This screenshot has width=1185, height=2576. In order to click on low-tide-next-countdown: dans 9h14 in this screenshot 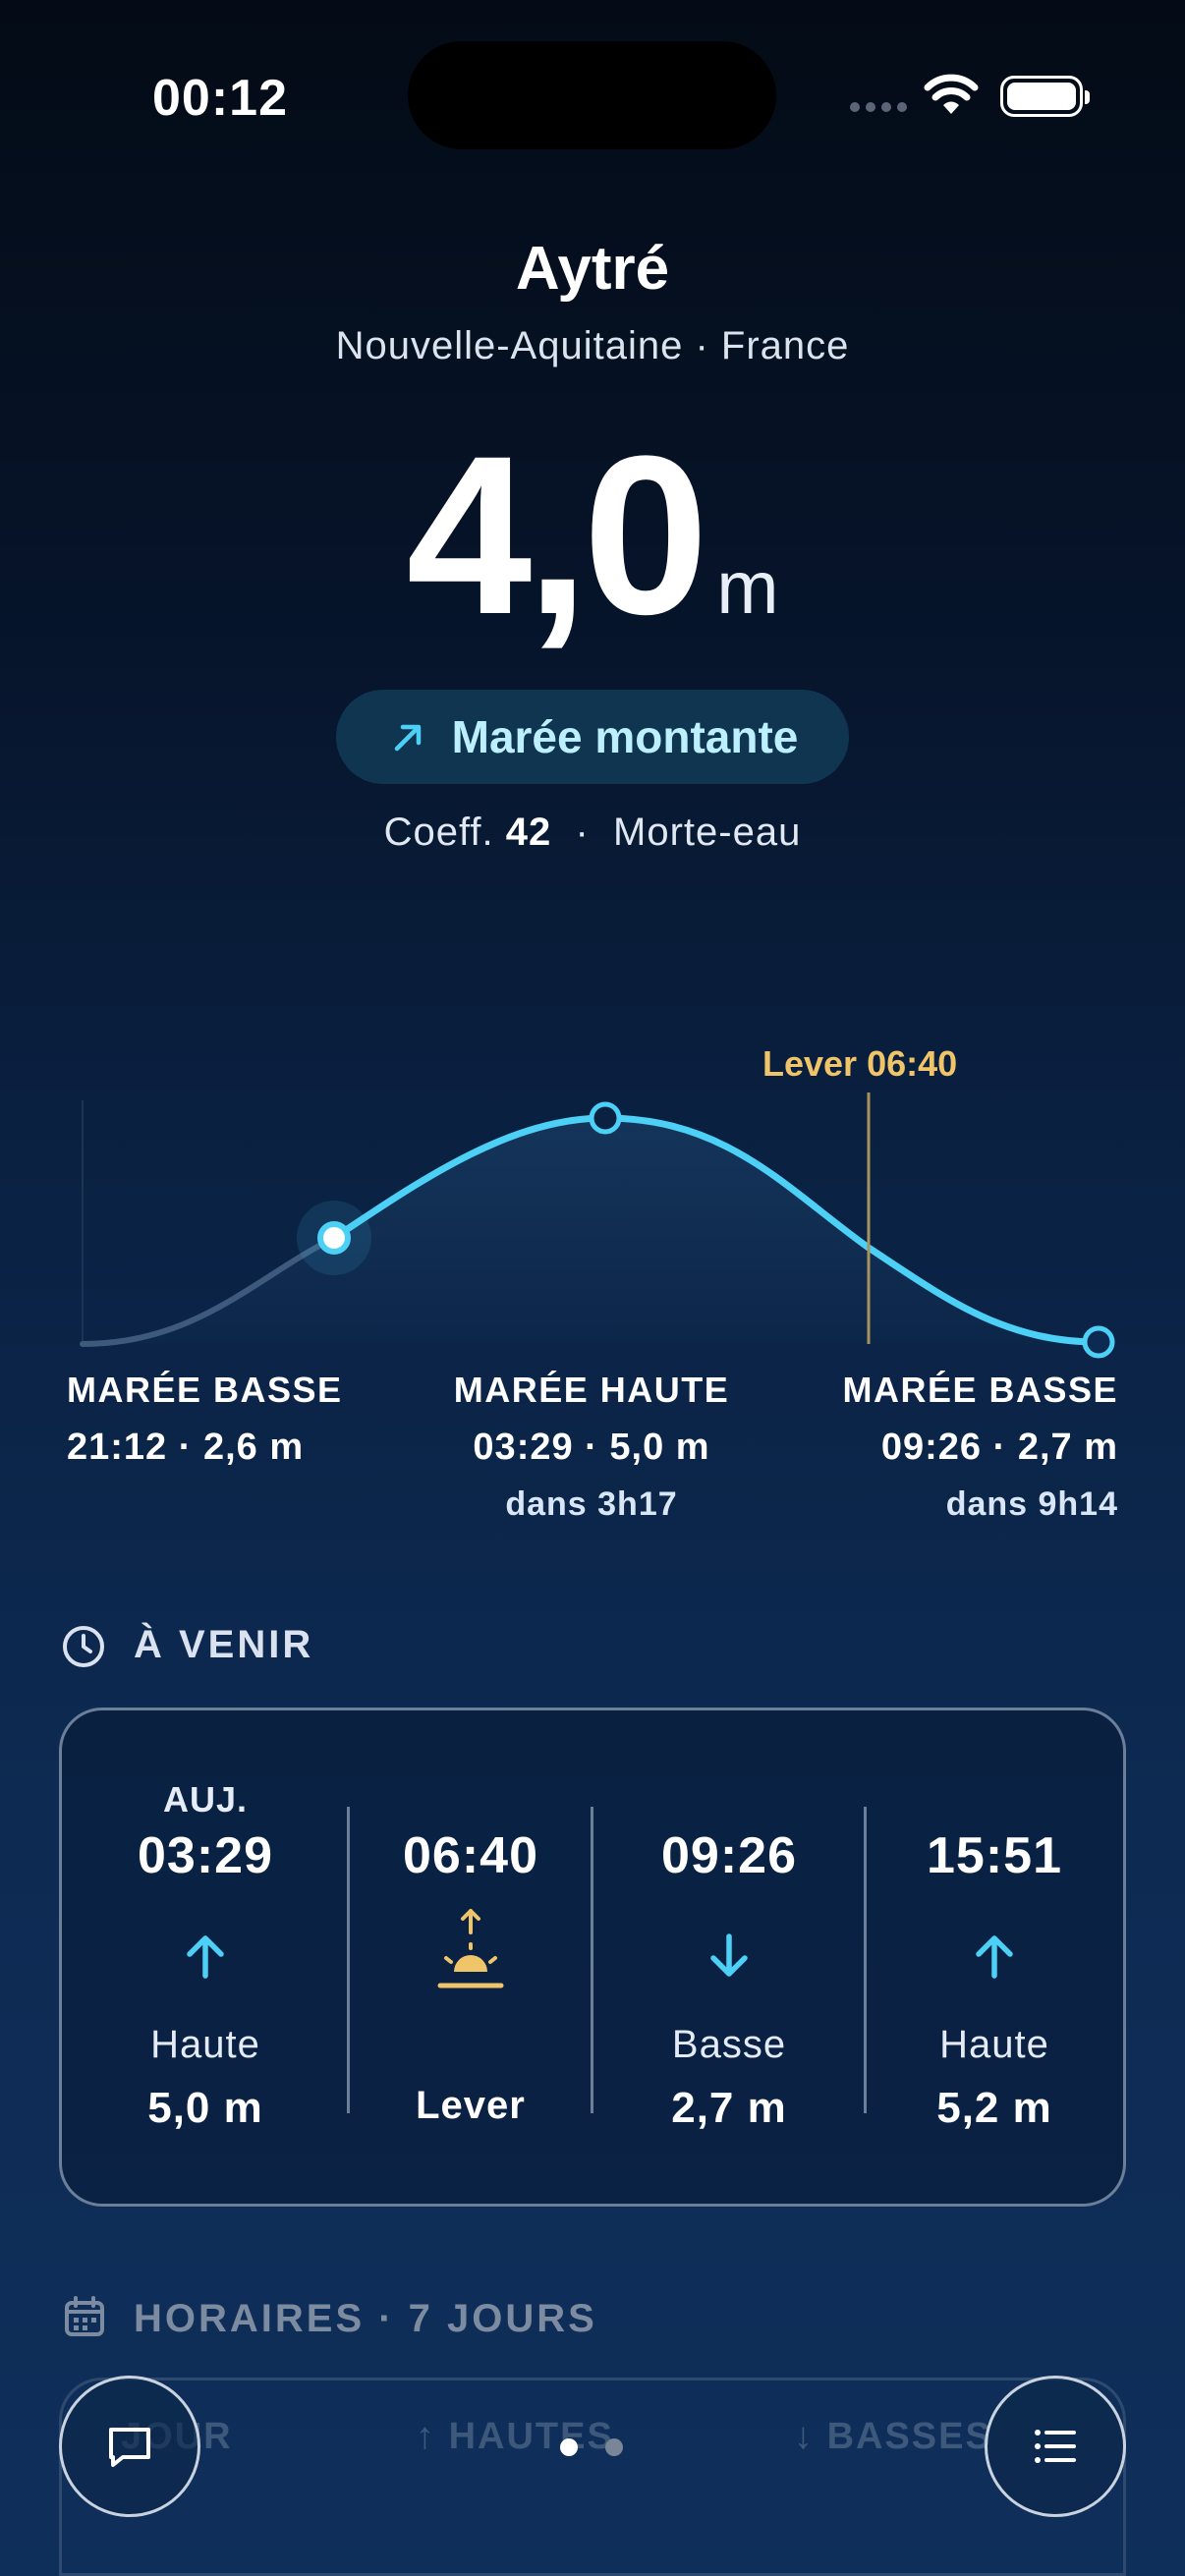, I will do `click(1031, 1504)`.